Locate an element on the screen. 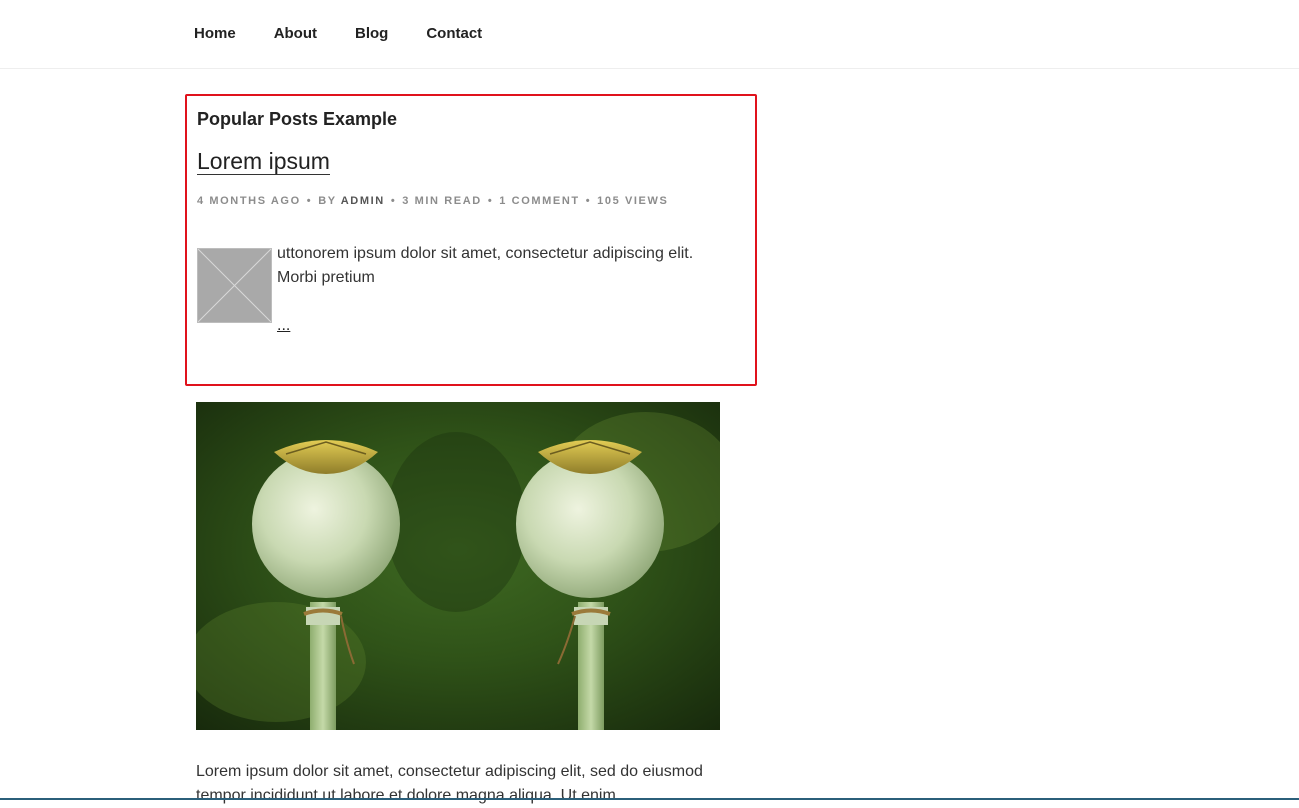  nav-blog-link: Blog is located at coordinates (371, 33).